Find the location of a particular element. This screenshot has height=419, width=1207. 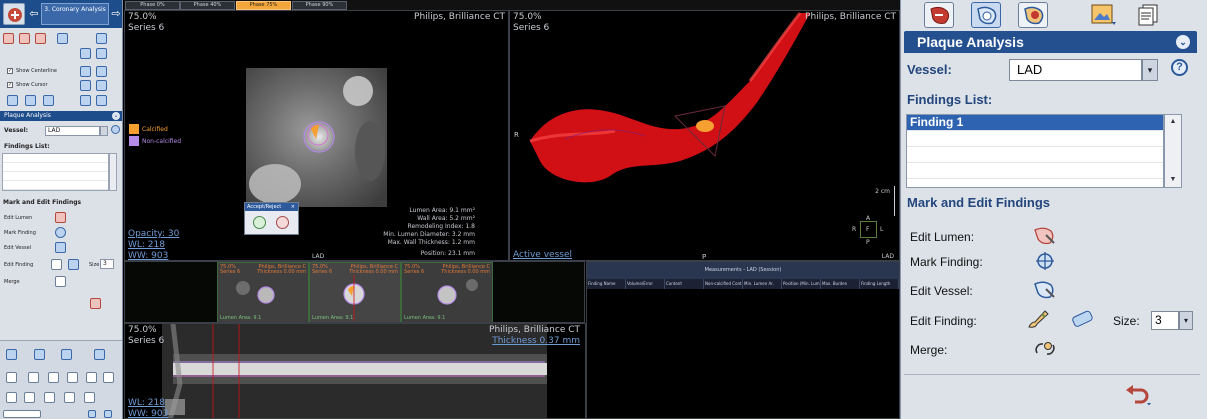

angle-tool-icon is located at coordinates (49, 397).